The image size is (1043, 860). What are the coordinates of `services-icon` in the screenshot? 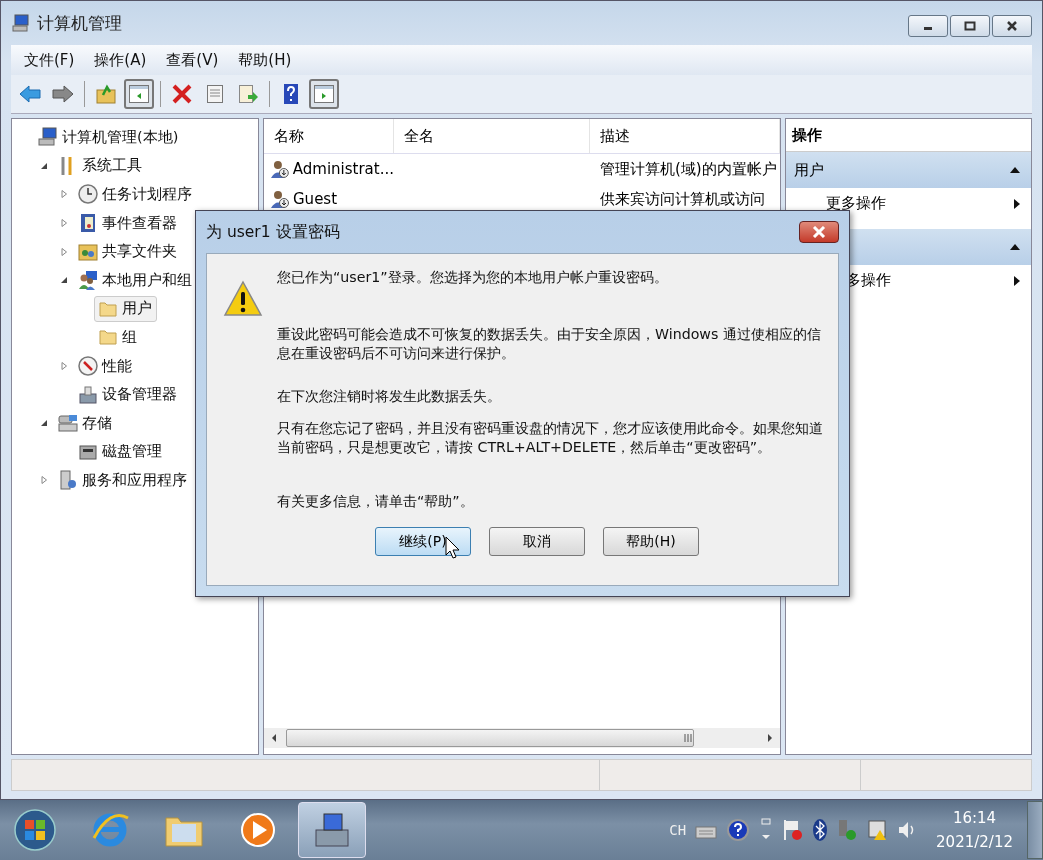 It's located at (68, 480).